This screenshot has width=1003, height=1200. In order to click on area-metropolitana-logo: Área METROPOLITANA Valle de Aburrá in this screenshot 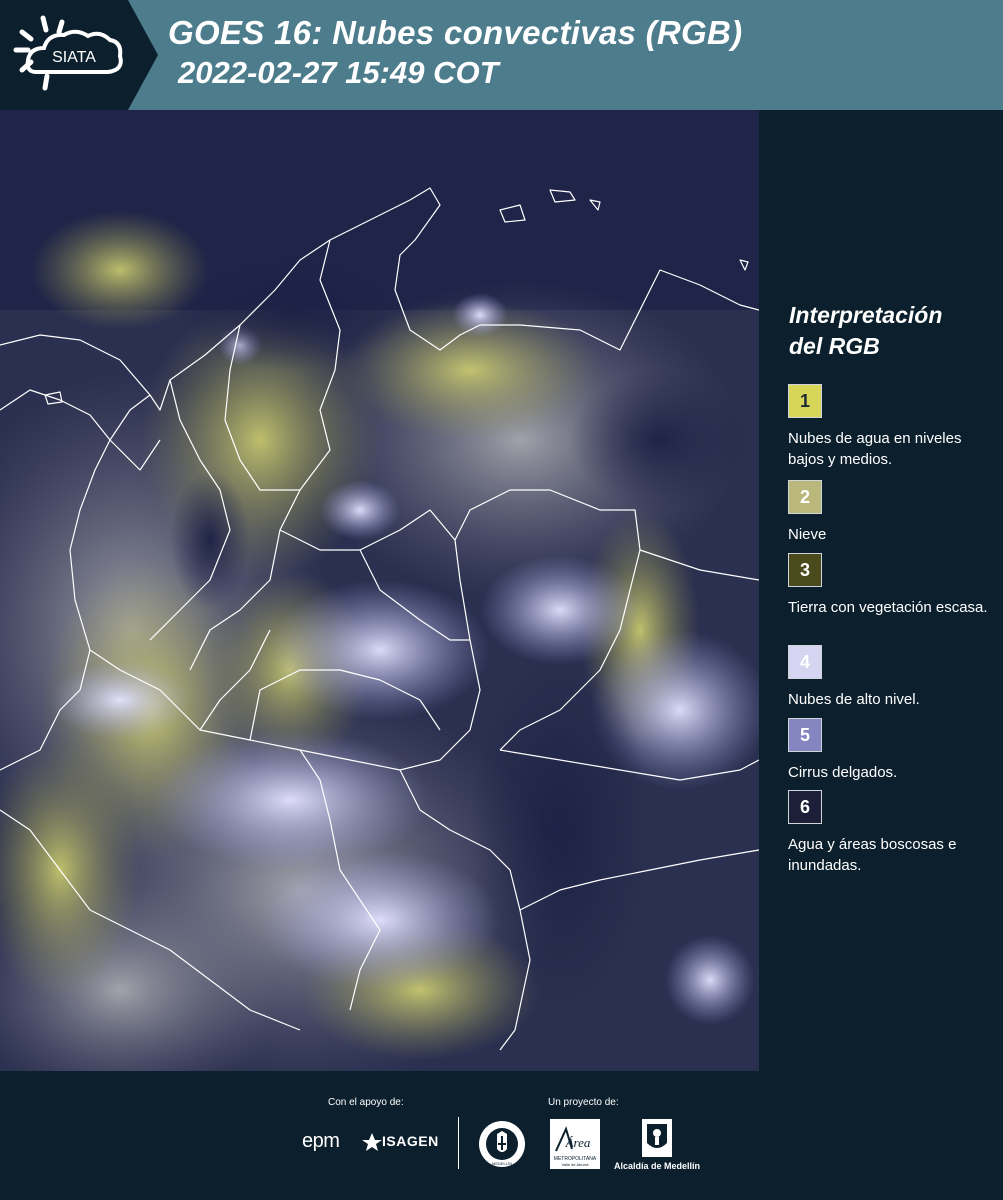, I will do `click(575, 1146)`.